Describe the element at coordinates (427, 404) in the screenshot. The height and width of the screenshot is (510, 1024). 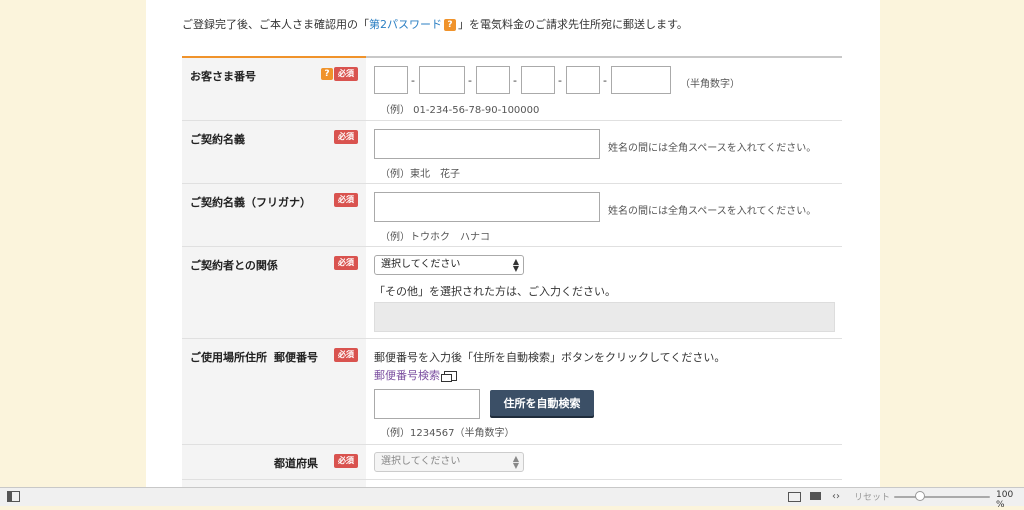
I see `postal-code-input` at that location.